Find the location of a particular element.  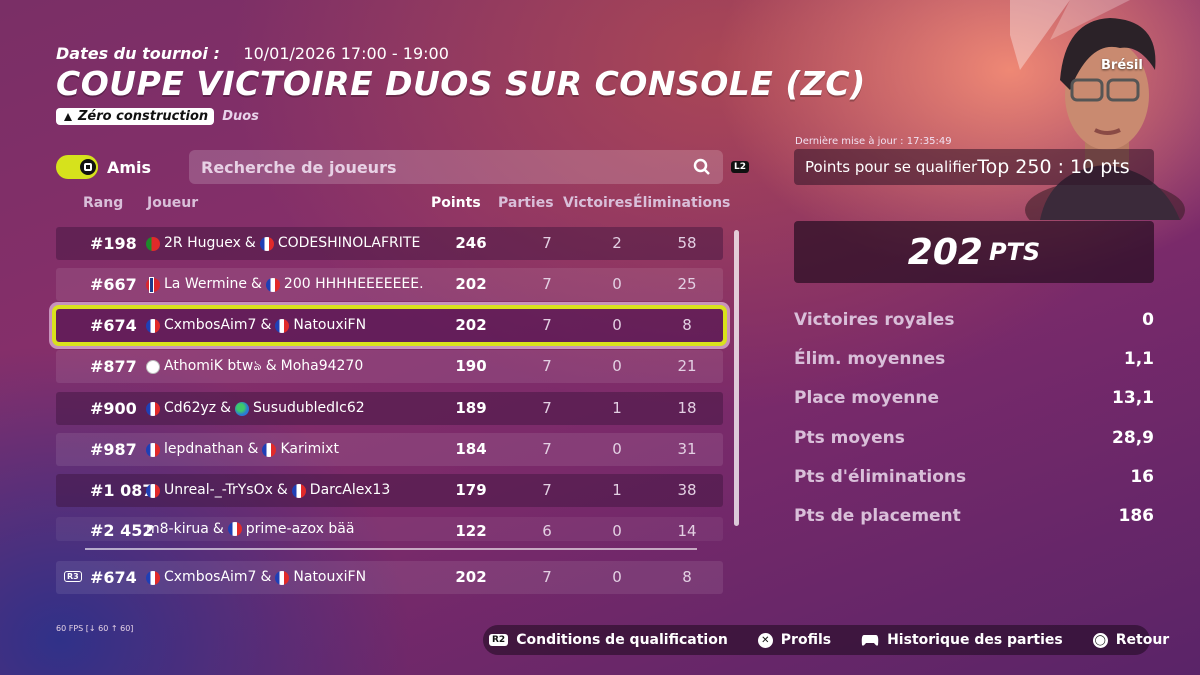

profiles-label: Profils is located at coordinates (806, 640).